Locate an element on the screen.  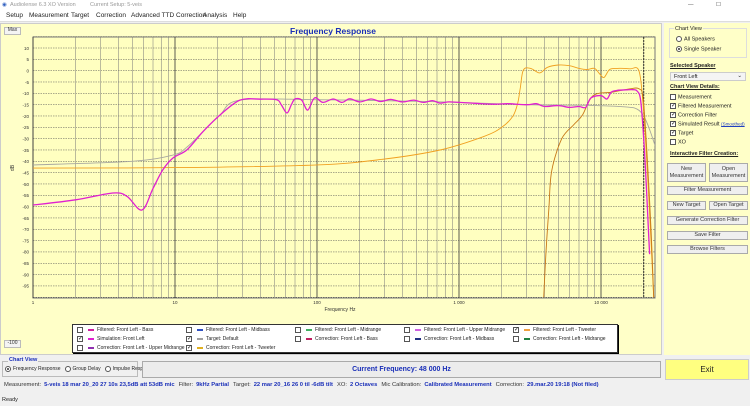
legend-label: Filtered: Front Left - Tweeter is located at coordinates (564, 330).